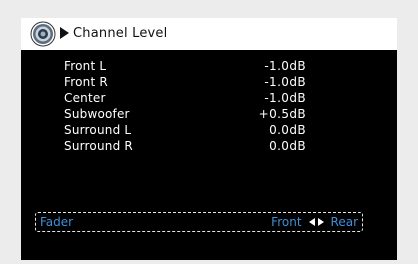 The height and width of the screenshot is (264, 418). Describe the element at coordinates (209, 130) in the screenshot. I see `channel-row-surround-l: Surround L 0.0dB` at that location.